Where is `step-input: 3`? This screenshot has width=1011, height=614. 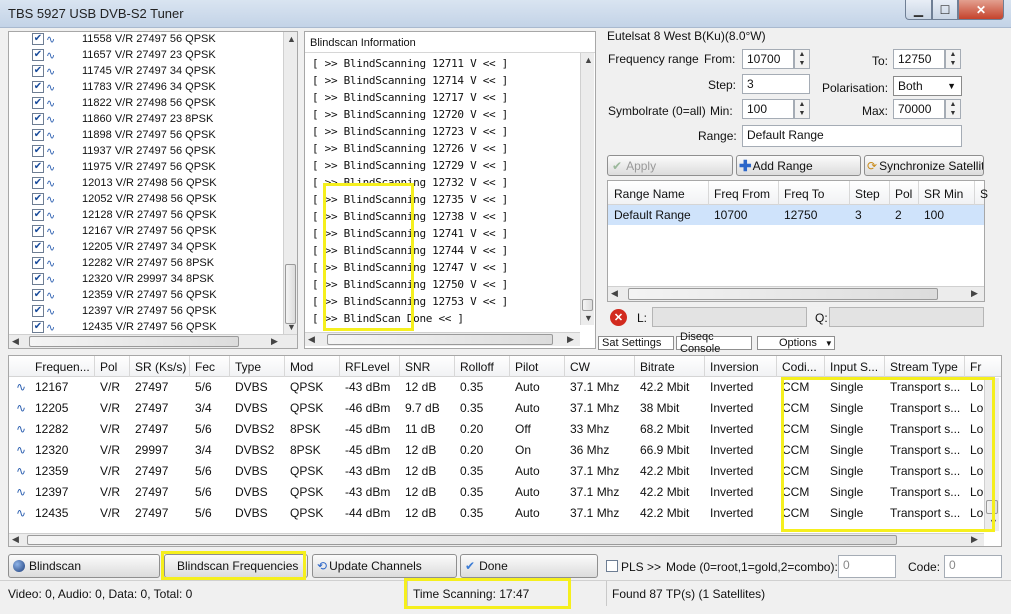 step-input: 3 is located at coordinates (776, 84).